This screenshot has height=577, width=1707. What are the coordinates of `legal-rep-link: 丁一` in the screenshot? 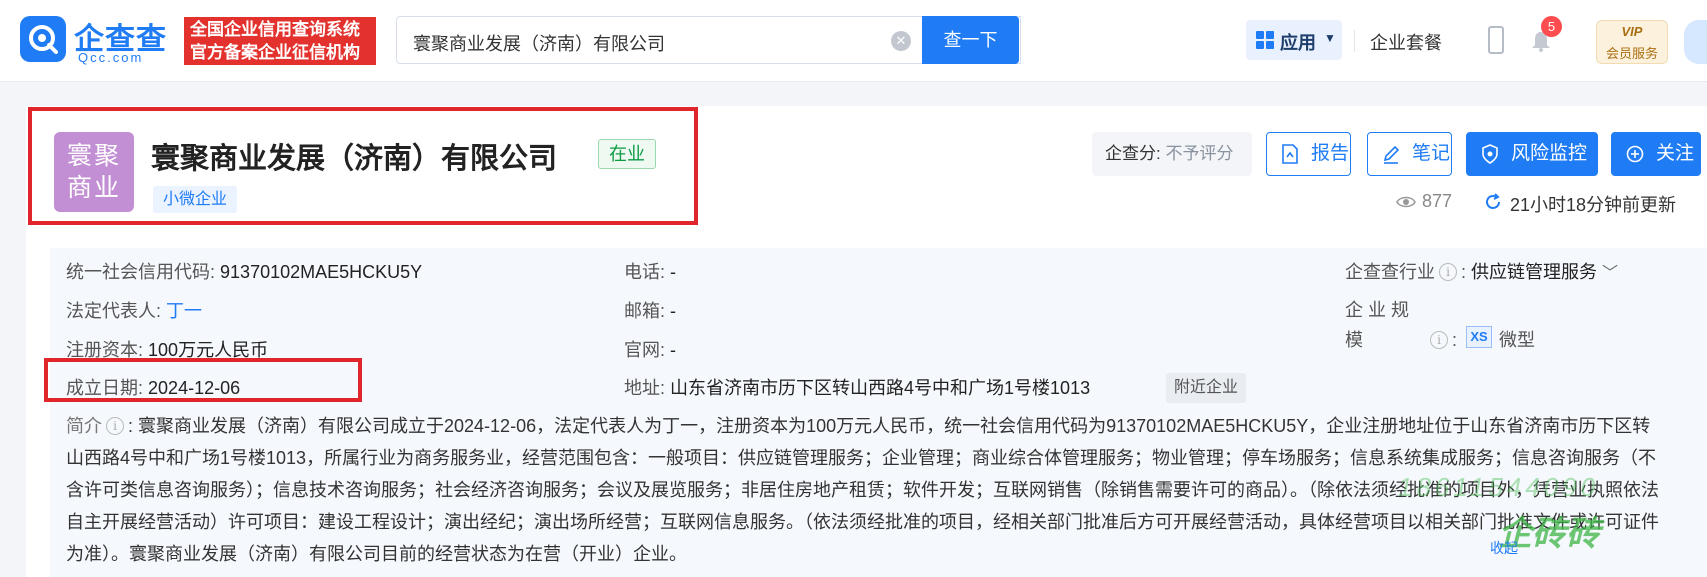 It's located at (184, 311).